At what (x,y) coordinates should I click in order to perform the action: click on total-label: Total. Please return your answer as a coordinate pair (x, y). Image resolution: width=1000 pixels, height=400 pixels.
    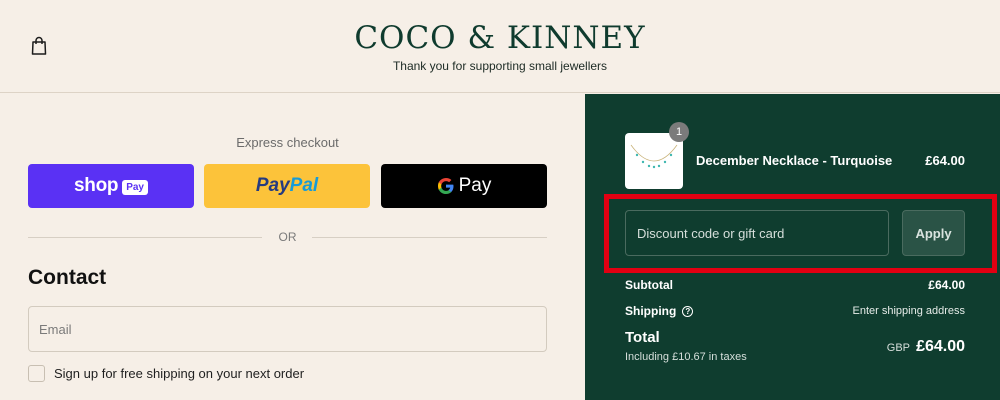
    Looking at the image, I should click on (642, 337).